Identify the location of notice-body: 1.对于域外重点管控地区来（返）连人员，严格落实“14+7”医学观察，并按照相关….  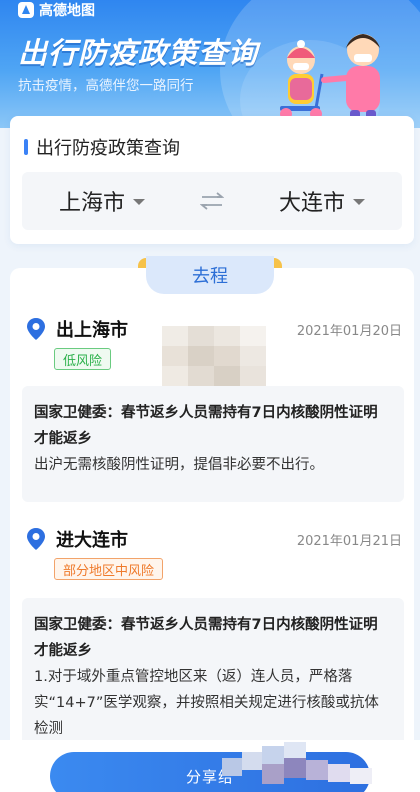
(206, 703).